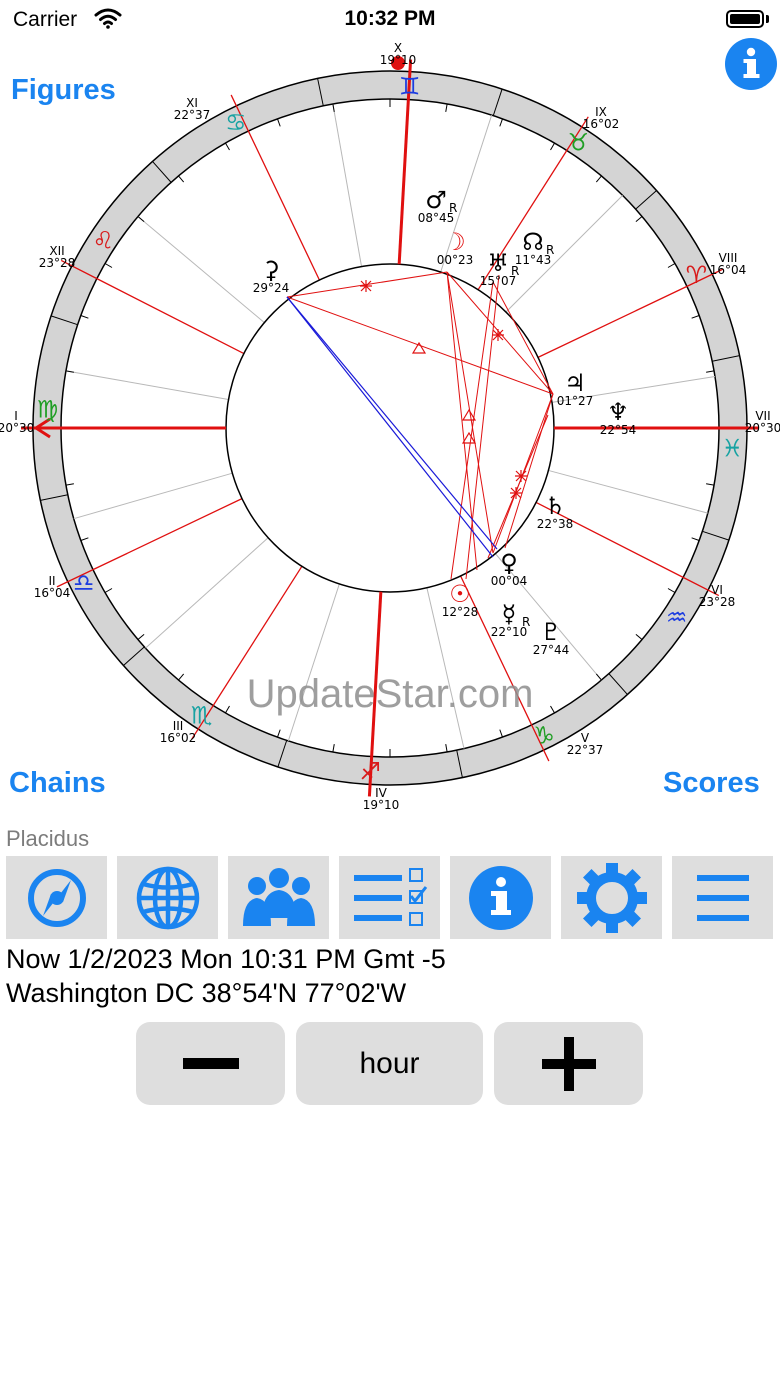  Describe the element at coordinates (455, 242) in the screenshot. I see `moon-icon: ☽` at that location.